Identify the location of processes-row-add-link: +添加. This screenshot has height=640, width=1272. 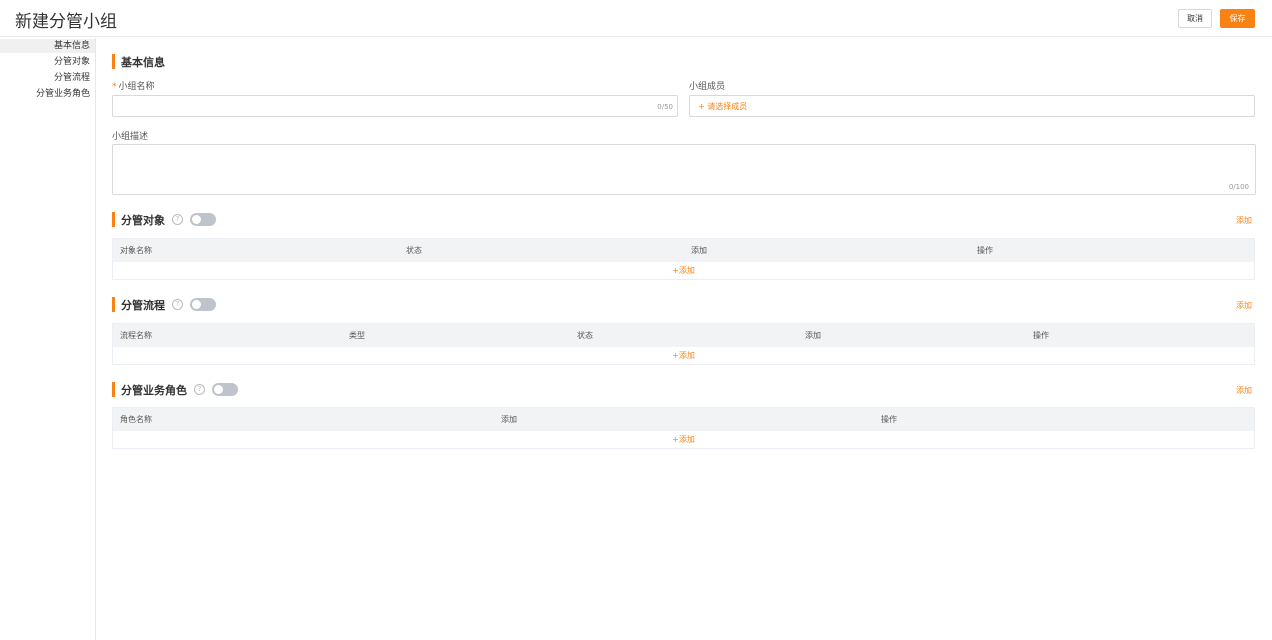
(683, 355).